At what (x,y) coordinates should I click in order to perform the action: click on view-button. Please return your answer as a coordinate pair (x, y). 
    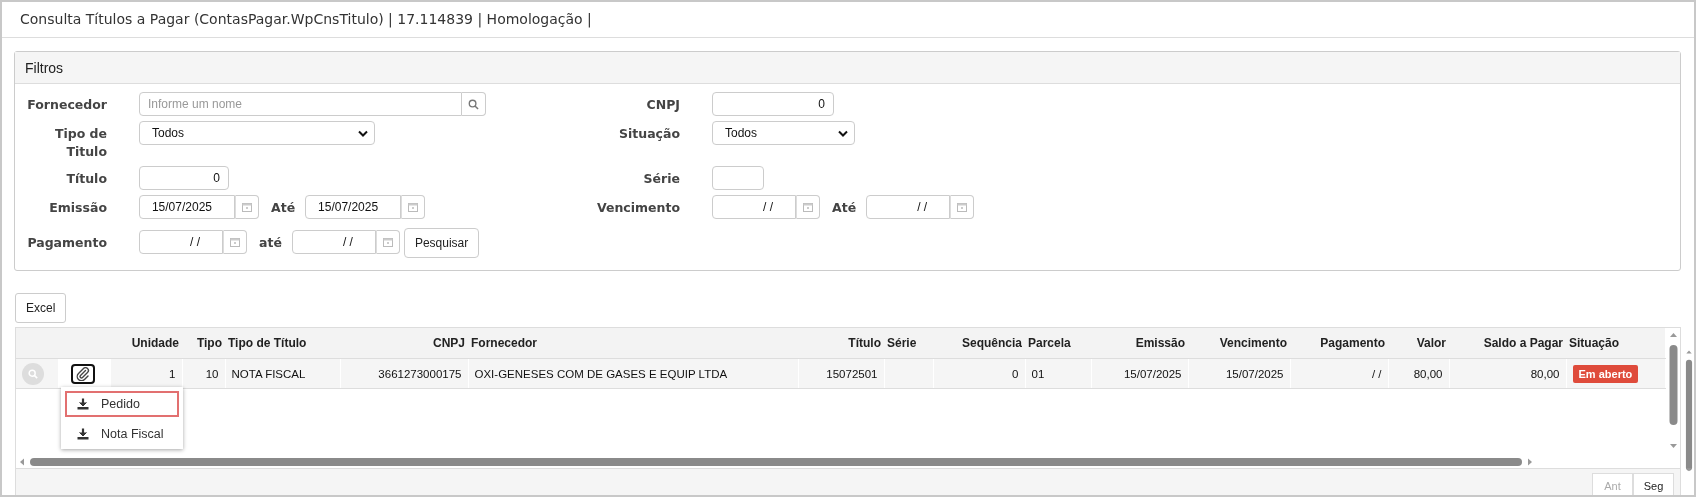
    Looking at the image, I should click on (33, 373).